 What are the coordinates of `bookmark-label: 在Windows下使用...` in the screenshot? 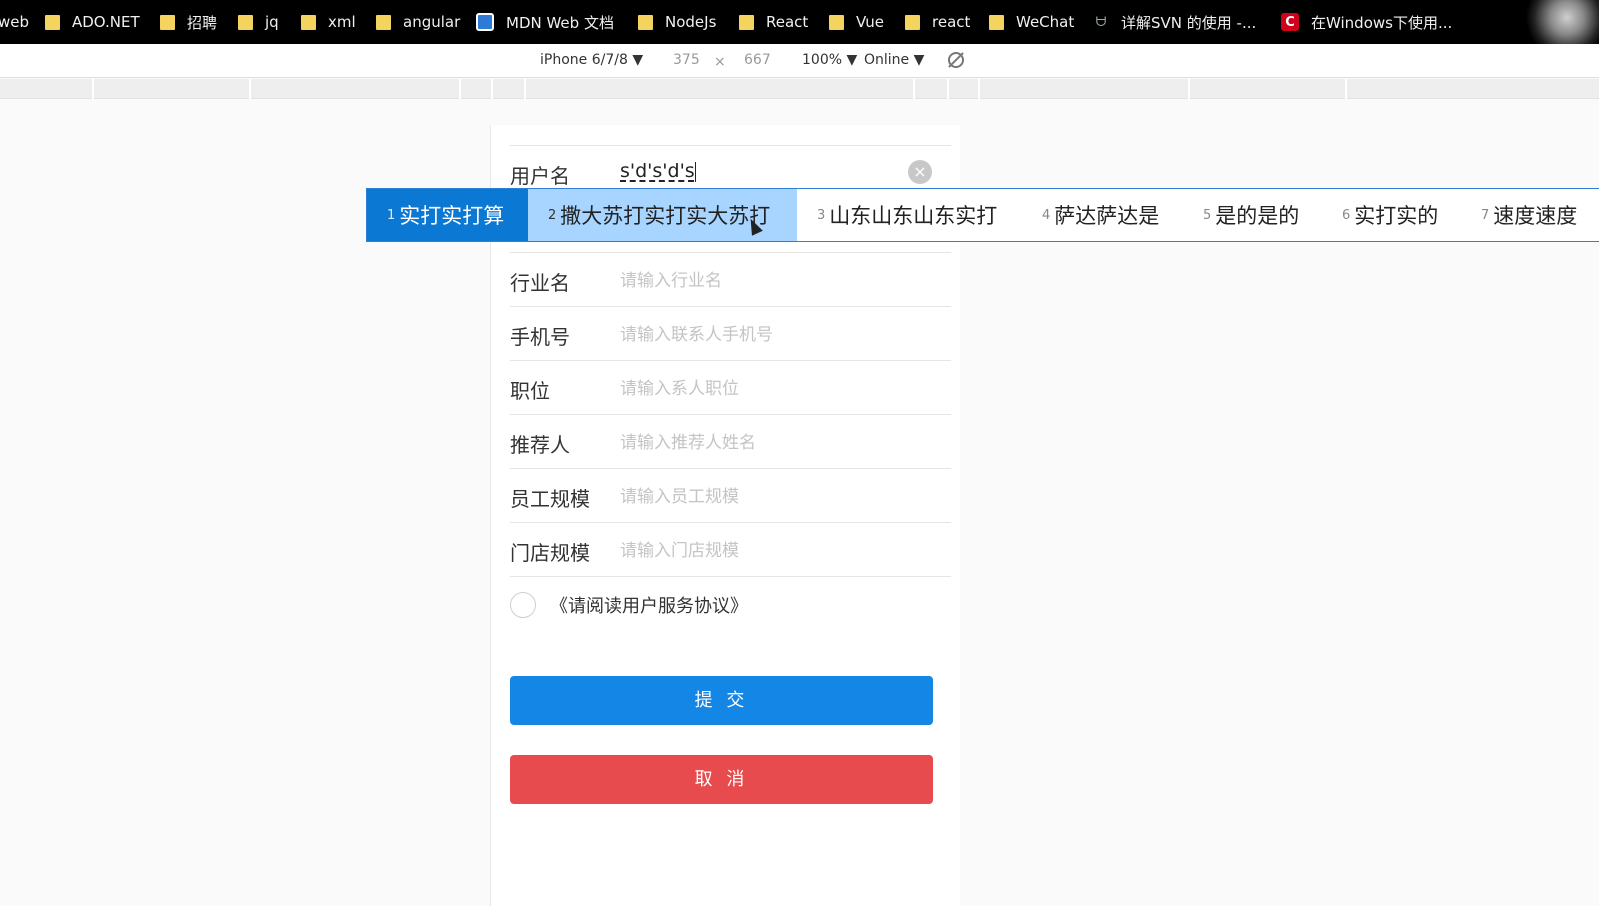 It's located at (1382, 22).